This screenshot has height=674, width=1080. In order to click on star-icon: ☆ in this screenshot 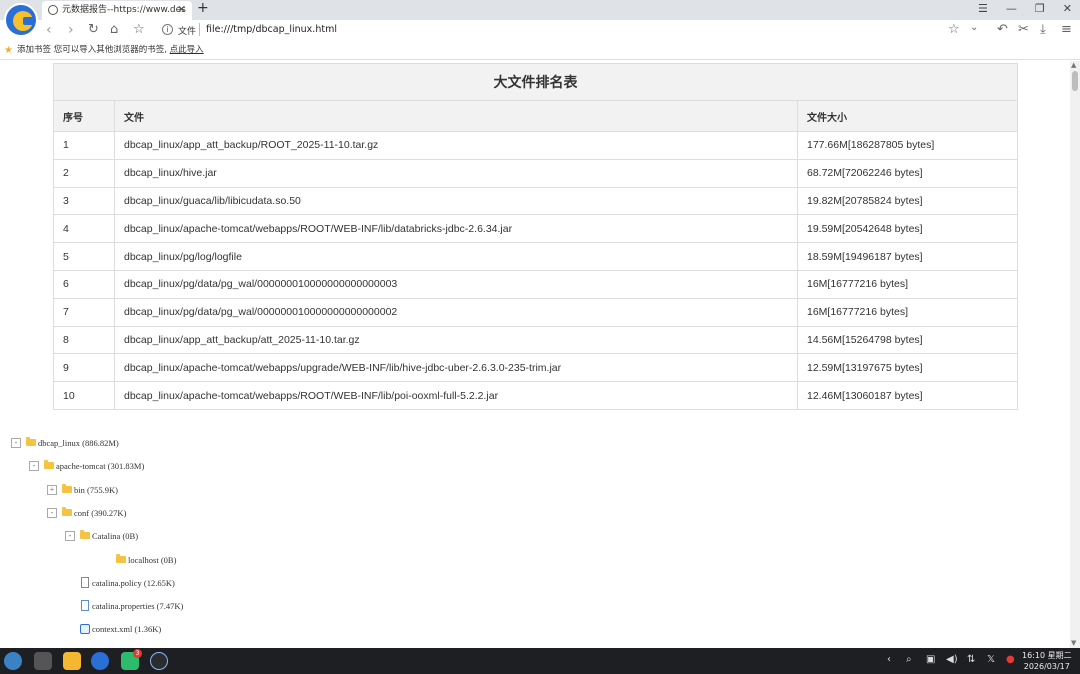, I will do `click(139, 30)`.